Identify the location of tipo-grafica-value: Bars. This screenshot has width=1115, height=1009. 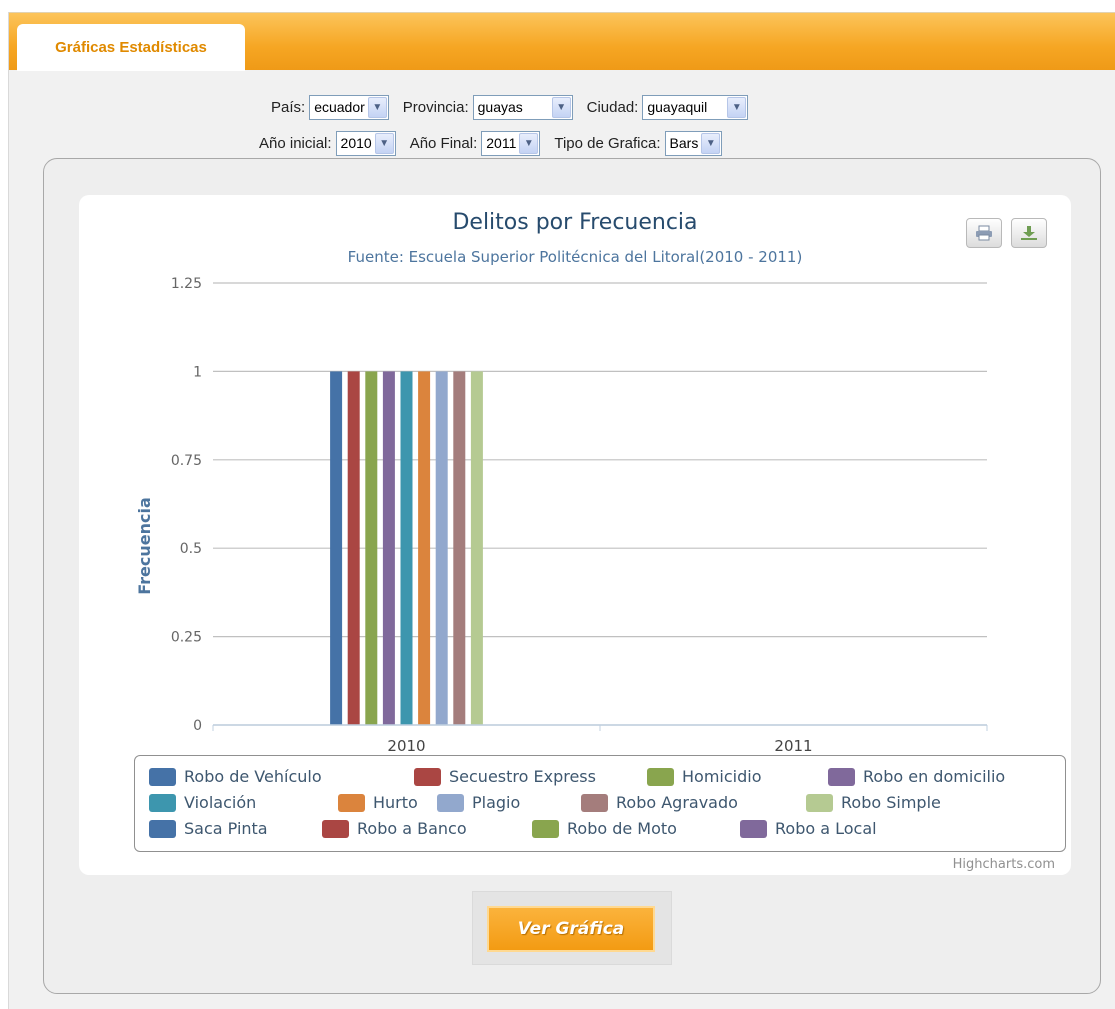
(684, 143).